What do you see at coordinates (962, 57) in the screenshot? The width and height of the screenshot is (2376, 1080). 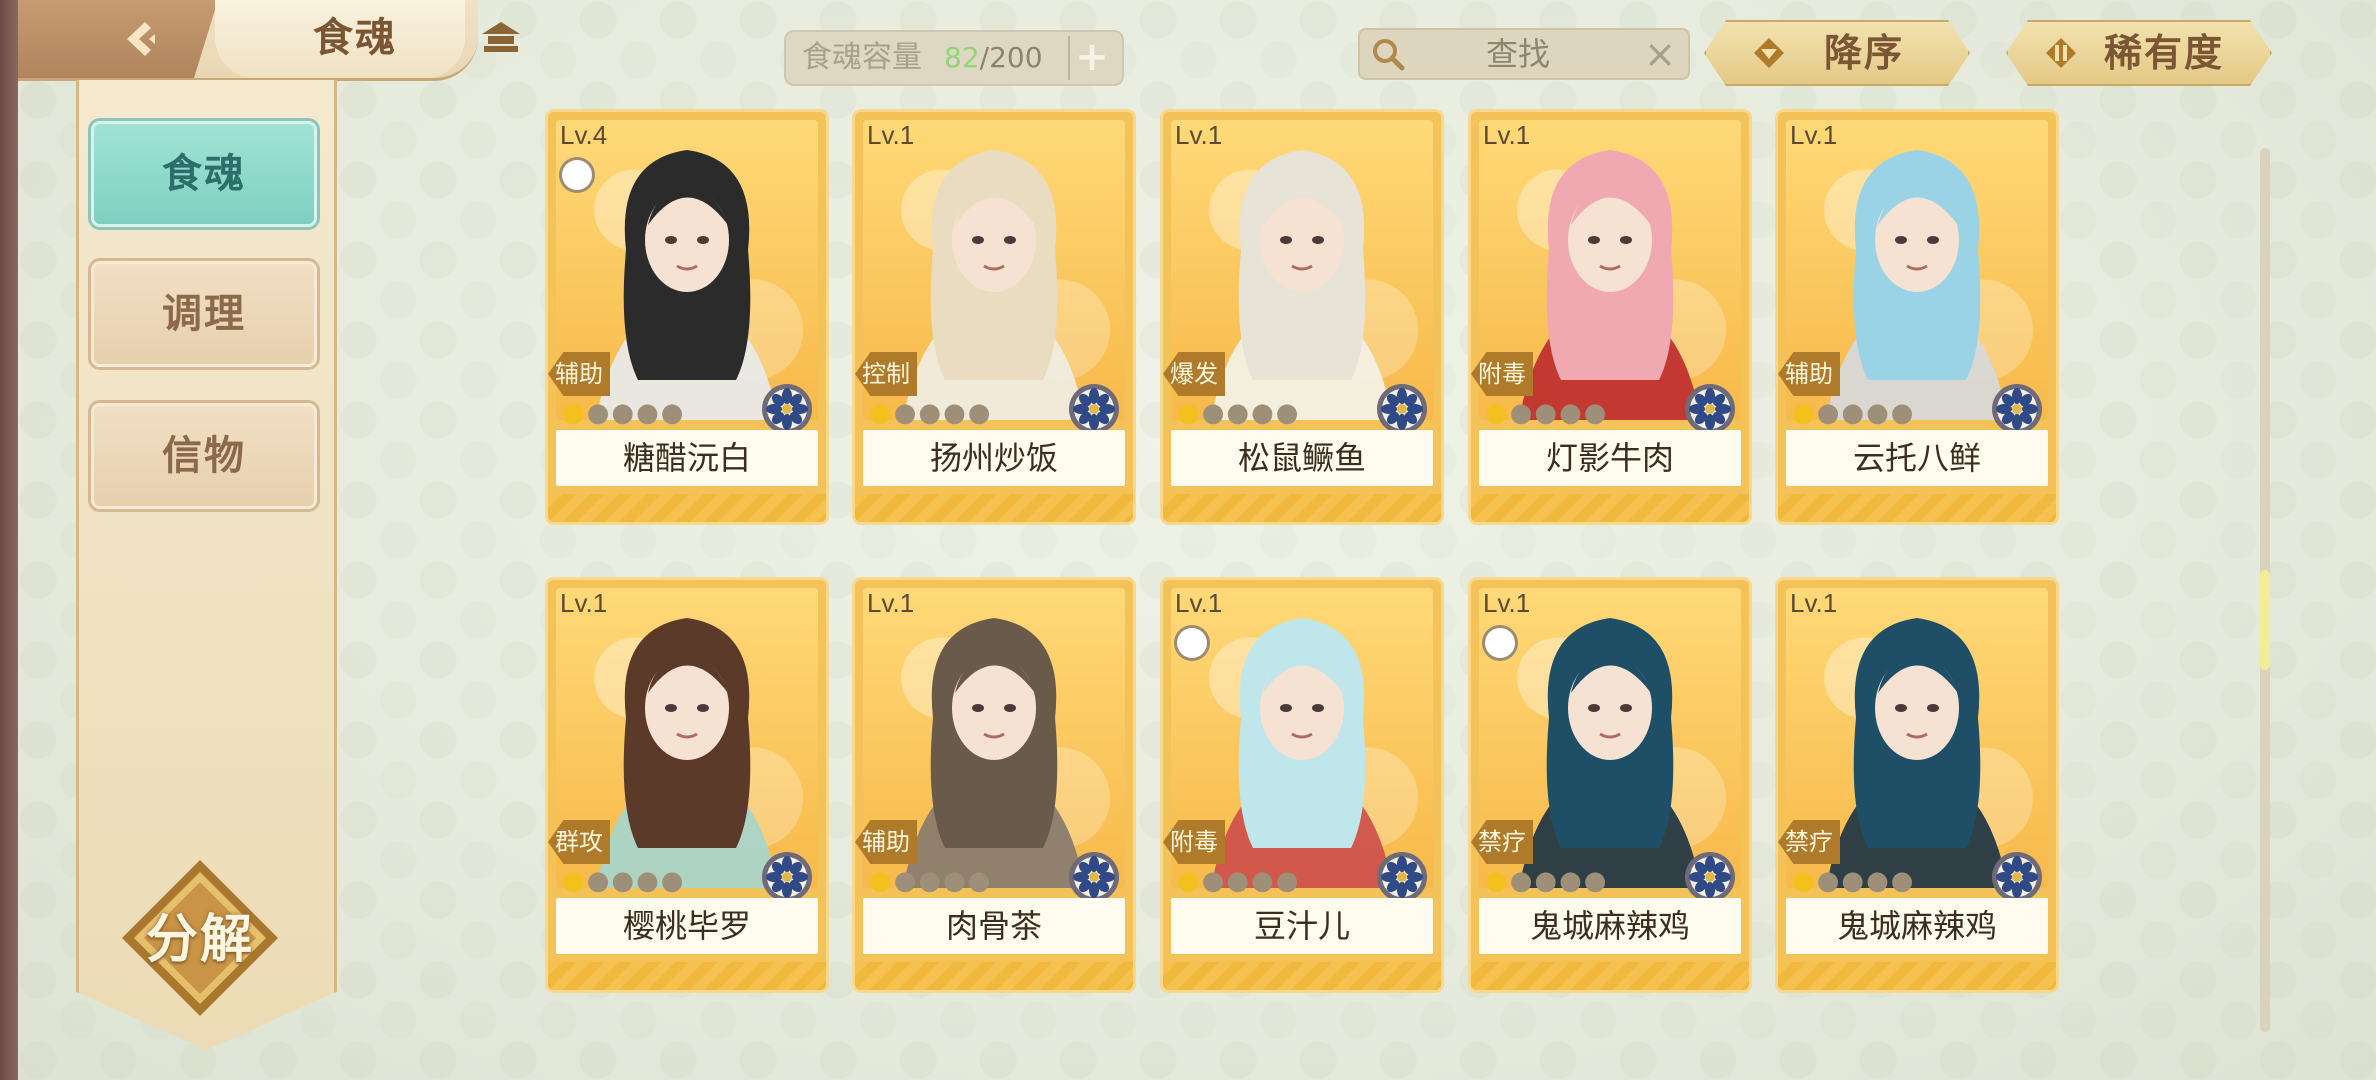 I see `capacity-current: 82` at bounding box center [962, 57].